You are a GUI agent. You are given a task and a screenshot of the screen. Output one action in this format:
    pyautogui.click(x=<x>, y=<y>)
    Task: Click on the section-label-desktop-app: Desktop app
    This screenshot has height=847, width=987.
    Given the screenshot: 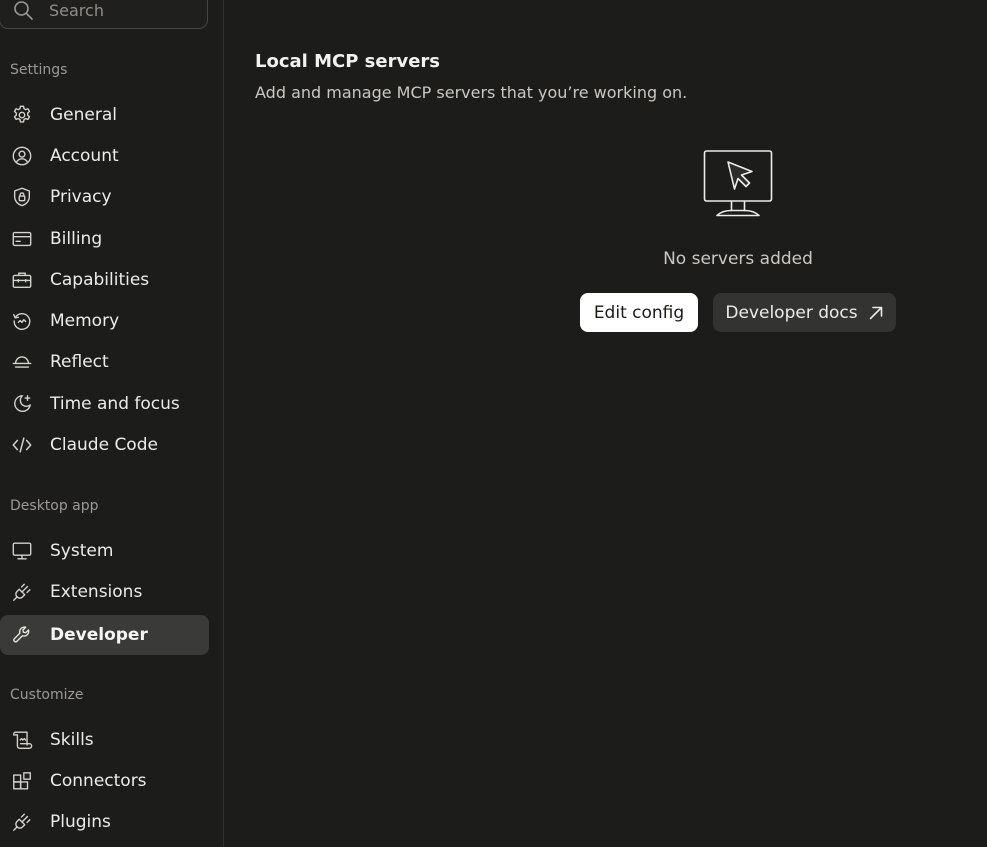 What is the action you would take?
    pyautogui.click(x=54, y=506)
    